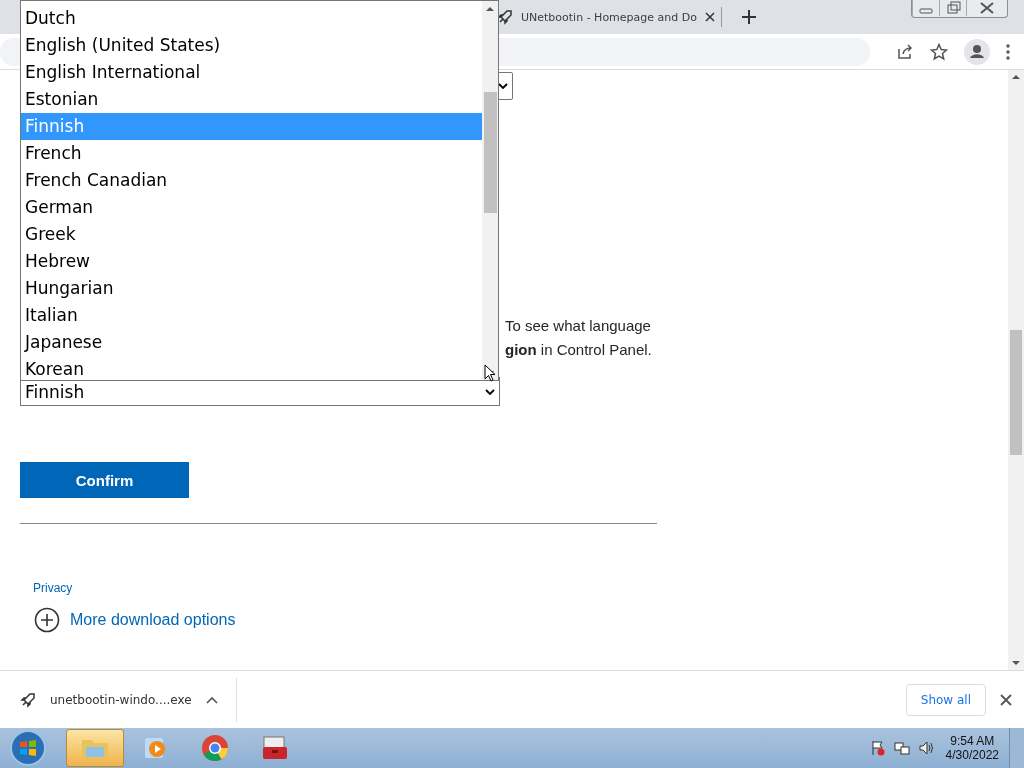 Image resolution: width=1024 pixels, height=768 pixels. I want to click on clock-date: 4/30/2022, so click(972, 755).